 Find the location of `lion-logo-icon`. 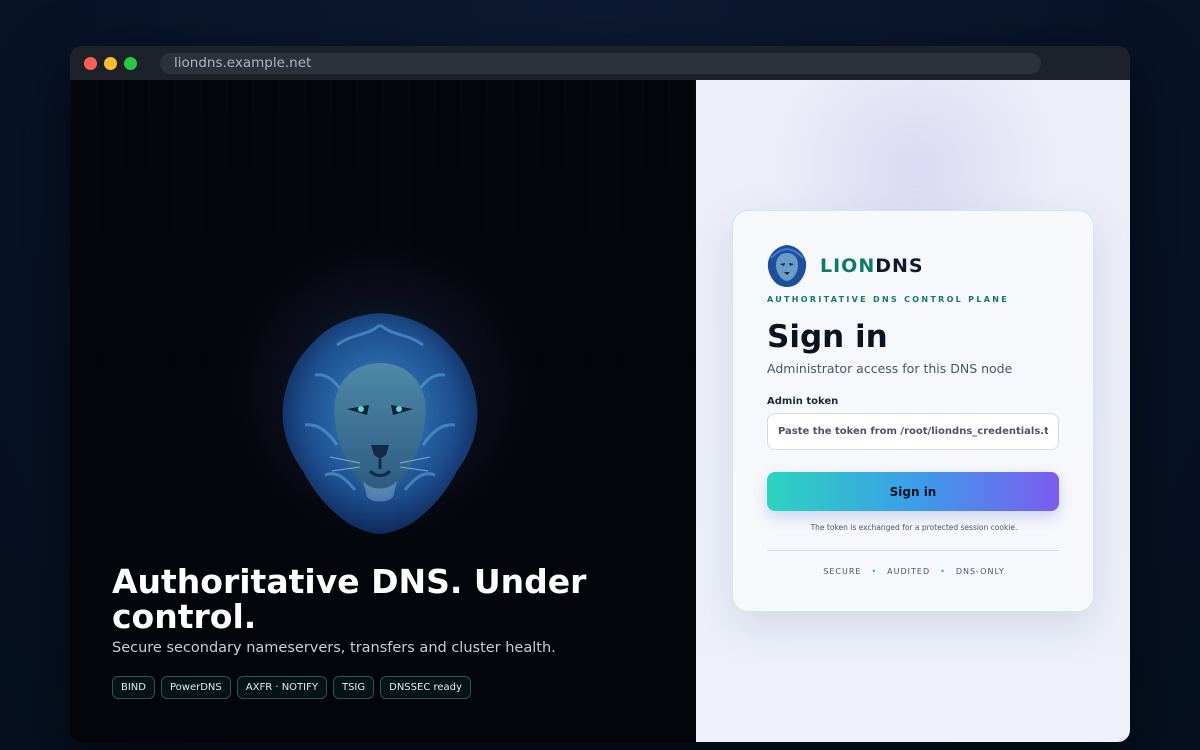

lion-logo-icon is located at coordinates (787, 266).